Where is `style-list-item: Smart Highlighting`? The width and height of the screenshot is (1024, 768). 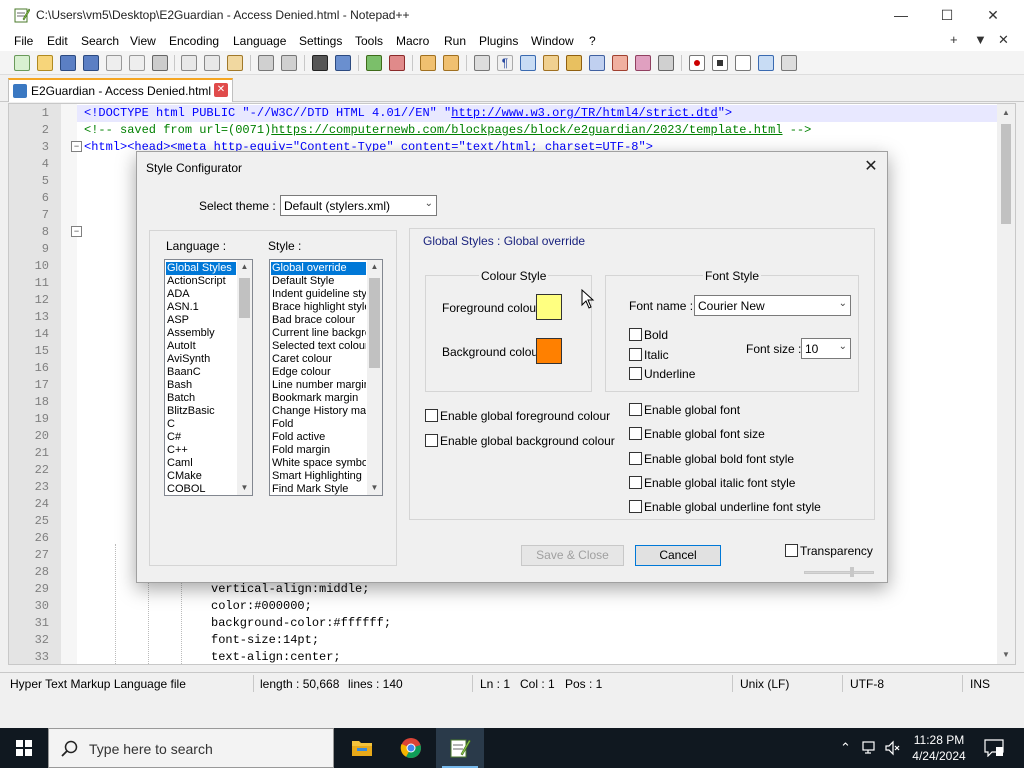 style-list-item: Smart Highlighting is located at coordinates (318, 476).